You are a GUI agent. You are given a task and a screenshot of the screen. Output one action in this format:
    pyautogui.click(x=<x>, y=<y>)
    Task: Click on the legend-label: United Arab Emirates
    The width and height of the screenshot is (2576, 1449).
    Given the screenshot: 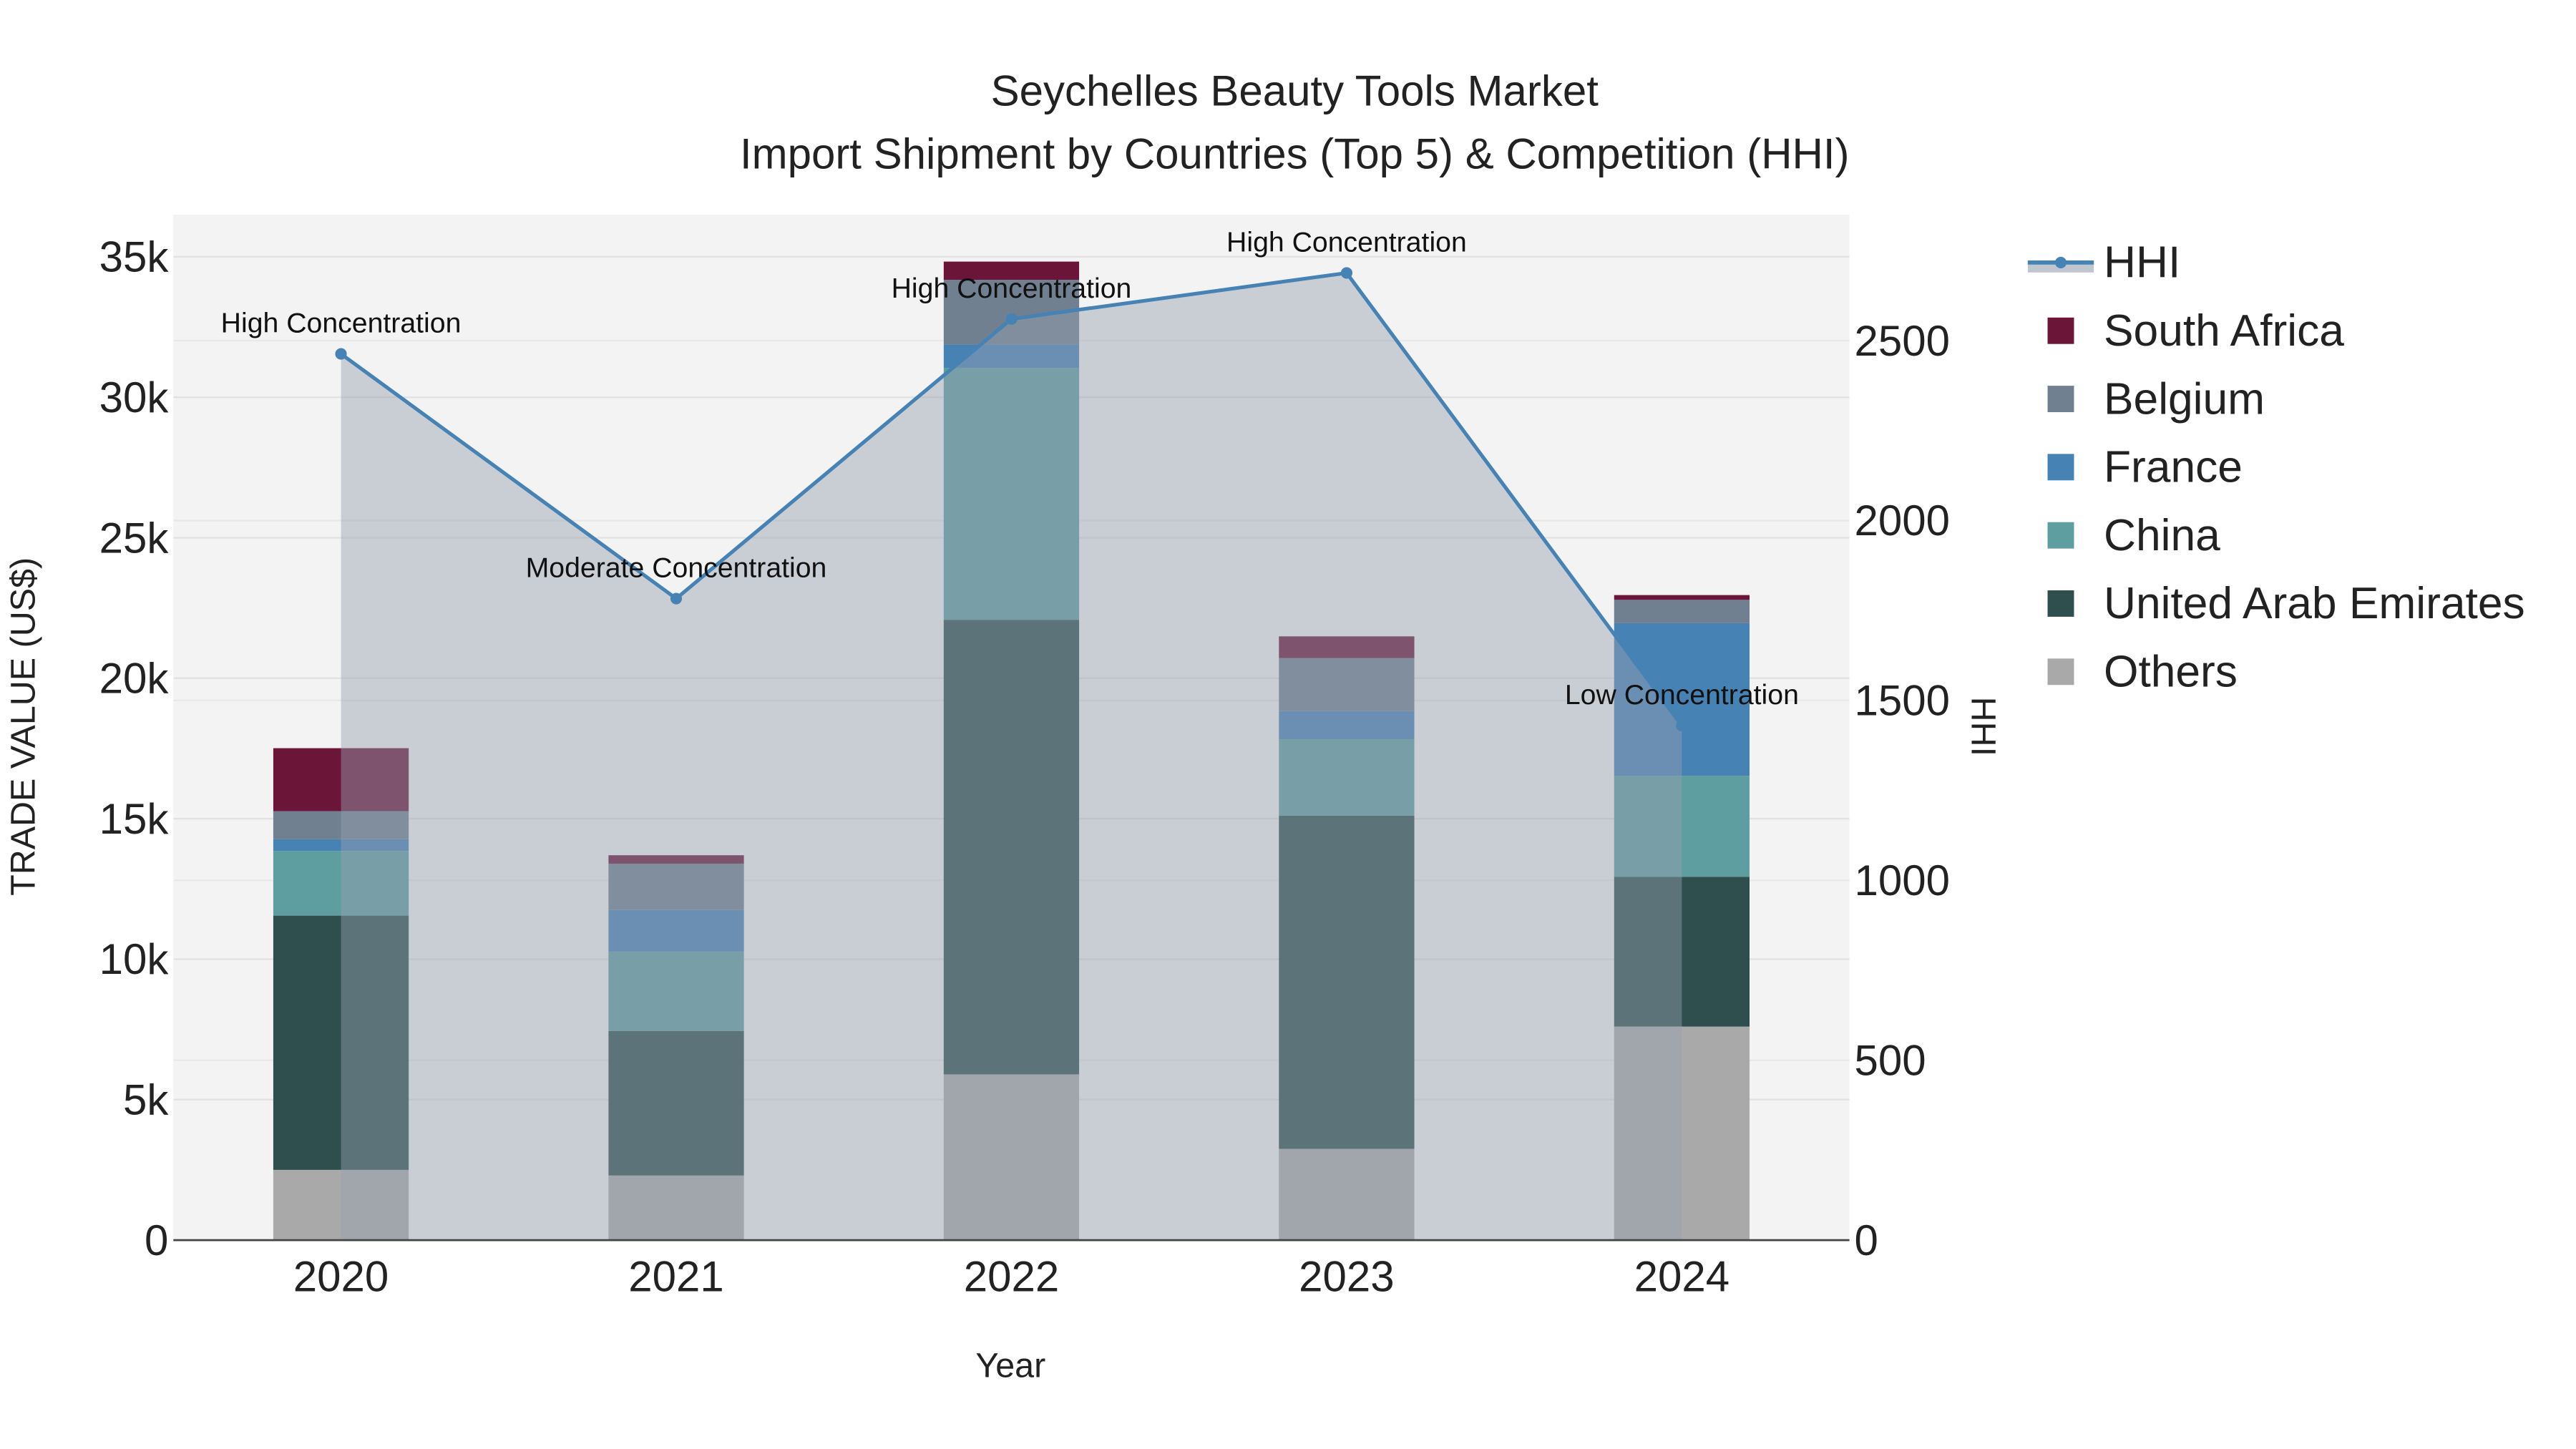 What is the action you would take?
    pyautogui.click(x=2314, y=603)
    